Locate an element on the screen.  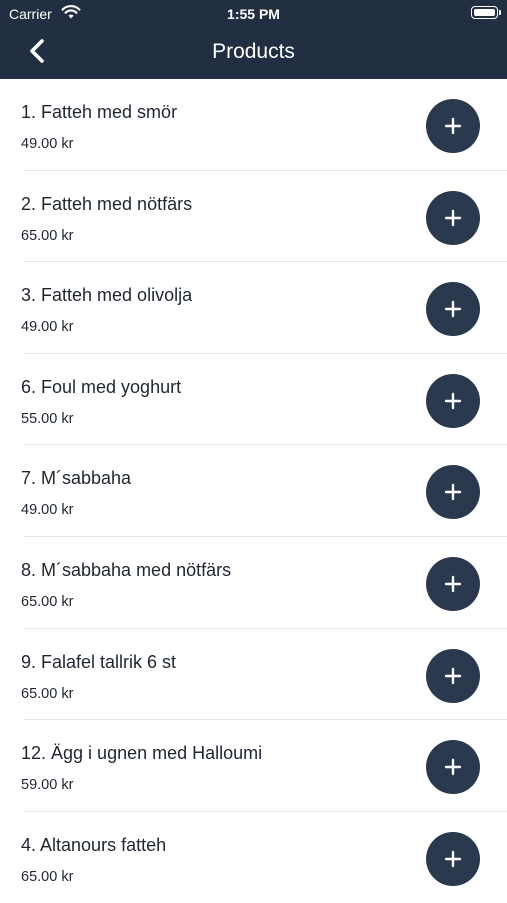
product-price: 55.00 kr is located at coordinates (47, 418).